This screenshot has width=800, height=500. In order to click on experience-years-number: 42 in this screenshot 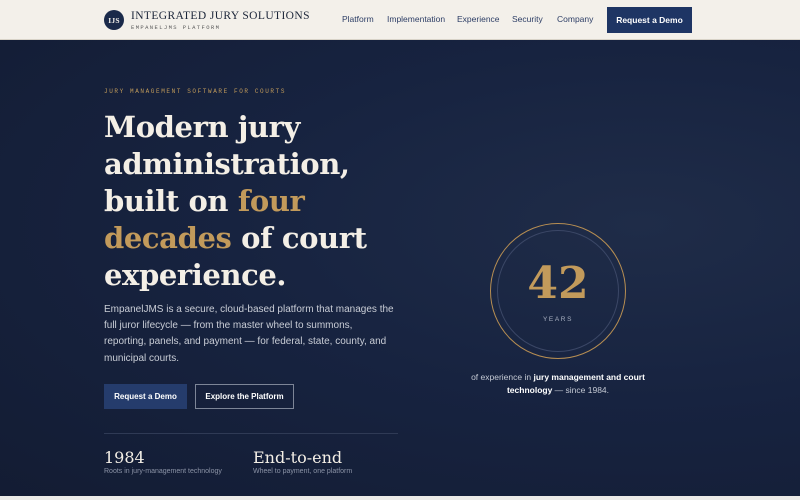, I will do `click(558, 283)`.